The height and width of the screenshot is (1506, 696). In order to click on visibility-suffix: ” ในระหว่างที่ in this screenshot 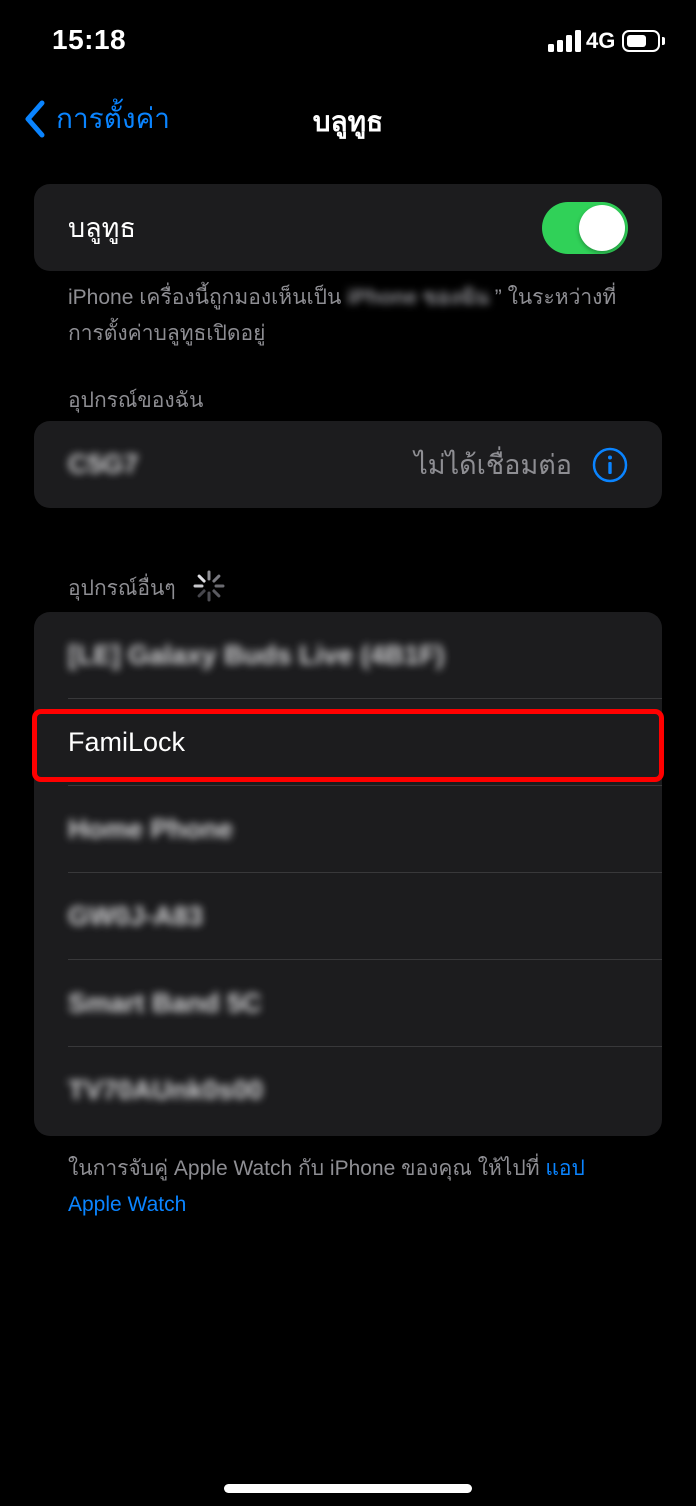, I will do `click(555, 297)`.